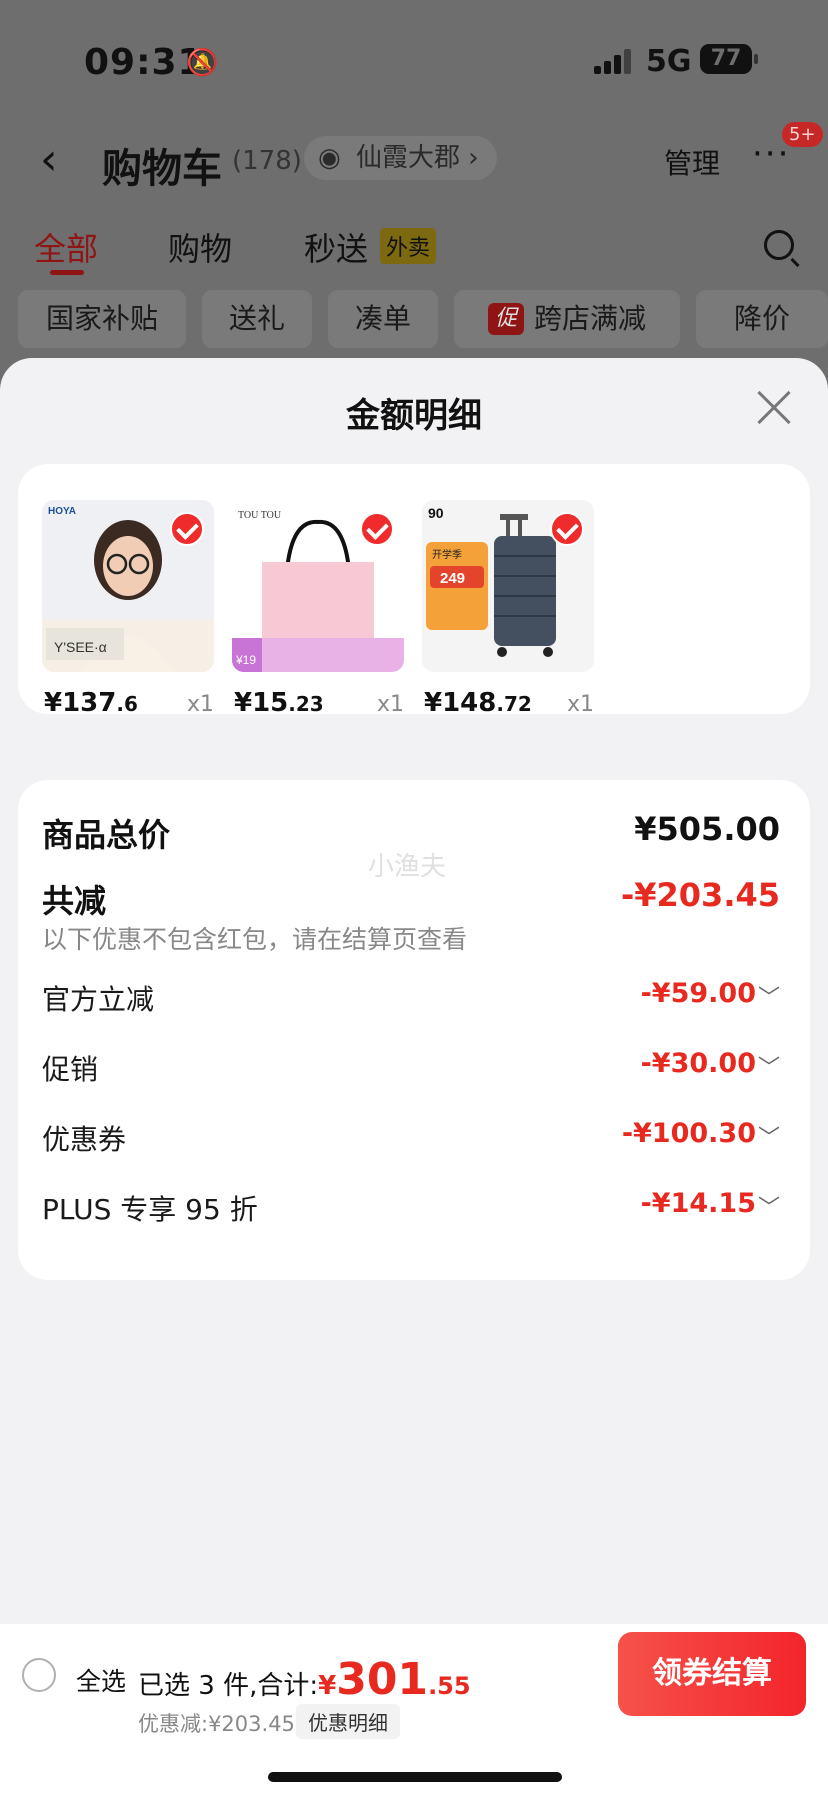  I want to click on total-price-value: ¥505.00, so click(707, 829).